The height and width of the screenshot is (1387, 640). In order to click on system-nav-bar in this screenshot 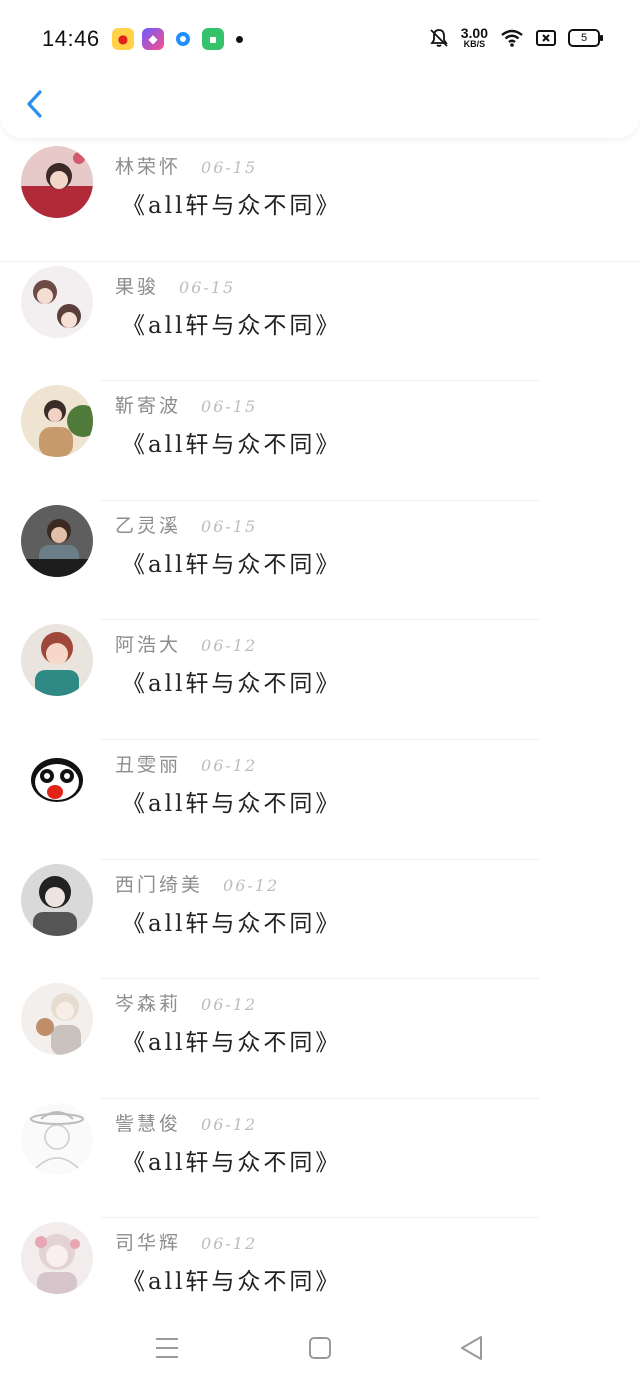, I will do `click(320, 1348)`.